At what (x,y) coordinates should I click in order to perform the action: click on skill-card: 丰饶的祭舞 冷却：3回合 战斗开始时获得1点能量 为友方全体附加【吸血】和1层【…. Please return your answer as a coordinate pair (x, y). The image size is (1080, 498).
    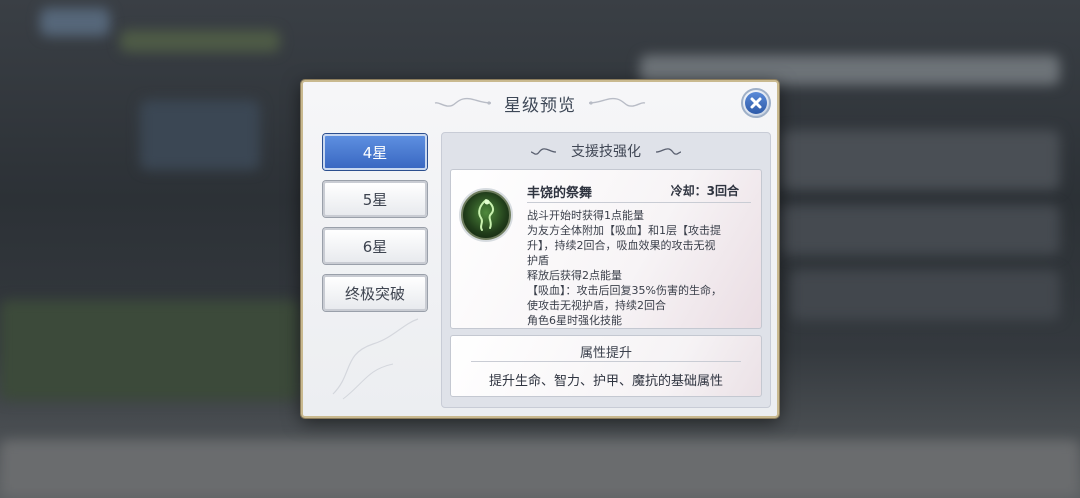
    Looking at the image, I should click on (606, 249).